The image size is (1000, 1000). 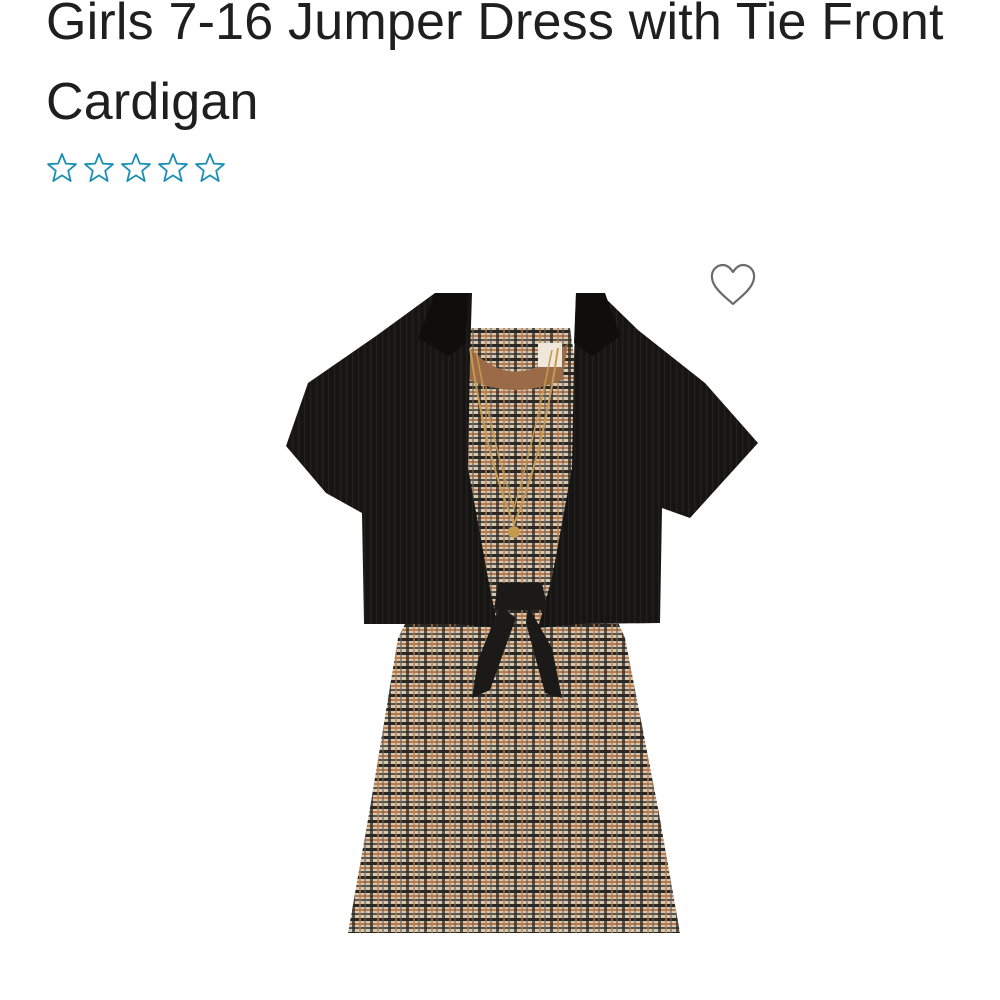 What do you see at coordinates (514, 532) in the screenshot?
I see `necklace-pendant` at bounding box center [514, 532].